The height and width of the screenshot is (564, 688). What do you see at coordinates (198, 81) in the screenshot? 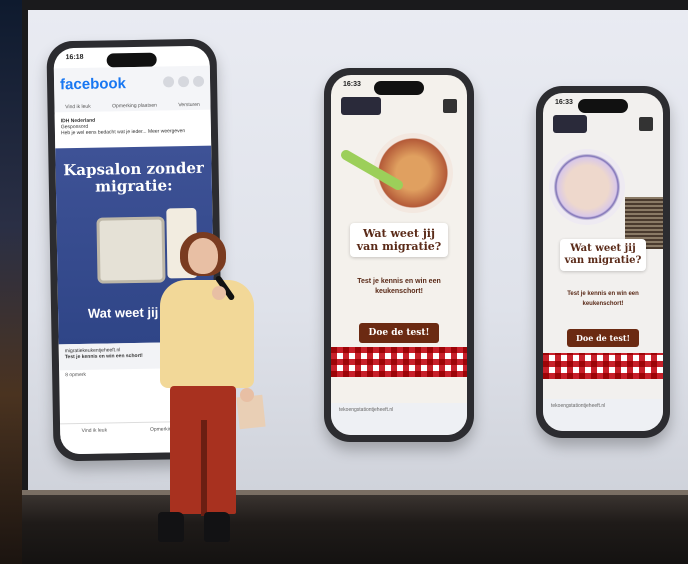
I see `messenger-icon` at bounding box center [198, 81].